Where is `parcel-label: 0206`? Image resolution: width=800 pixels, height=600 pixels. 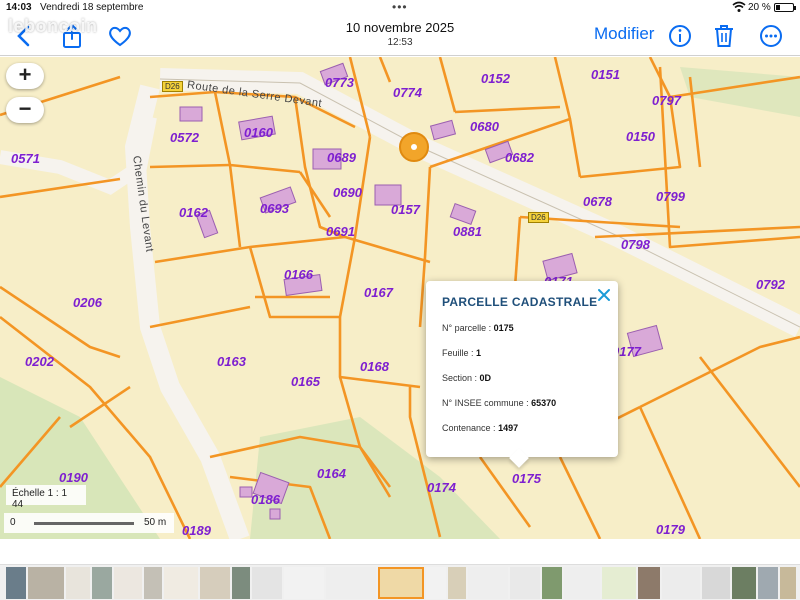
parcel-label: 0206 is located at coordinates (87, 302).